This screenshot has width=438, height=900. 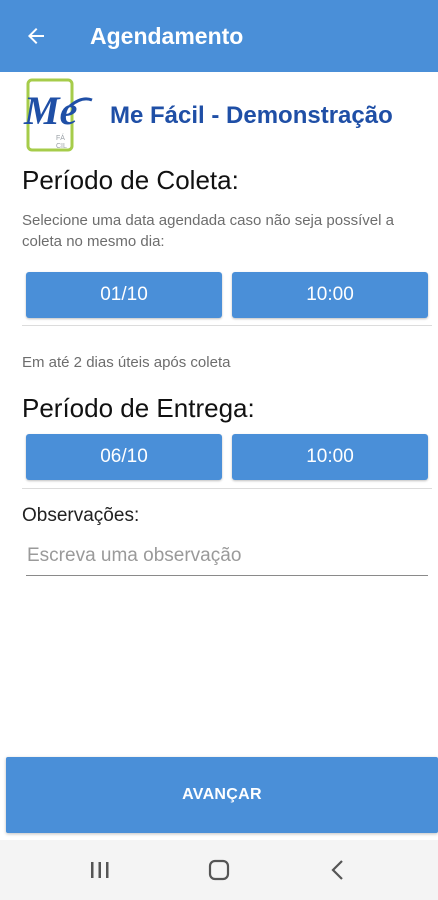 I want to click on advance-button: AVANÇAR, so click(x=222, y=795).